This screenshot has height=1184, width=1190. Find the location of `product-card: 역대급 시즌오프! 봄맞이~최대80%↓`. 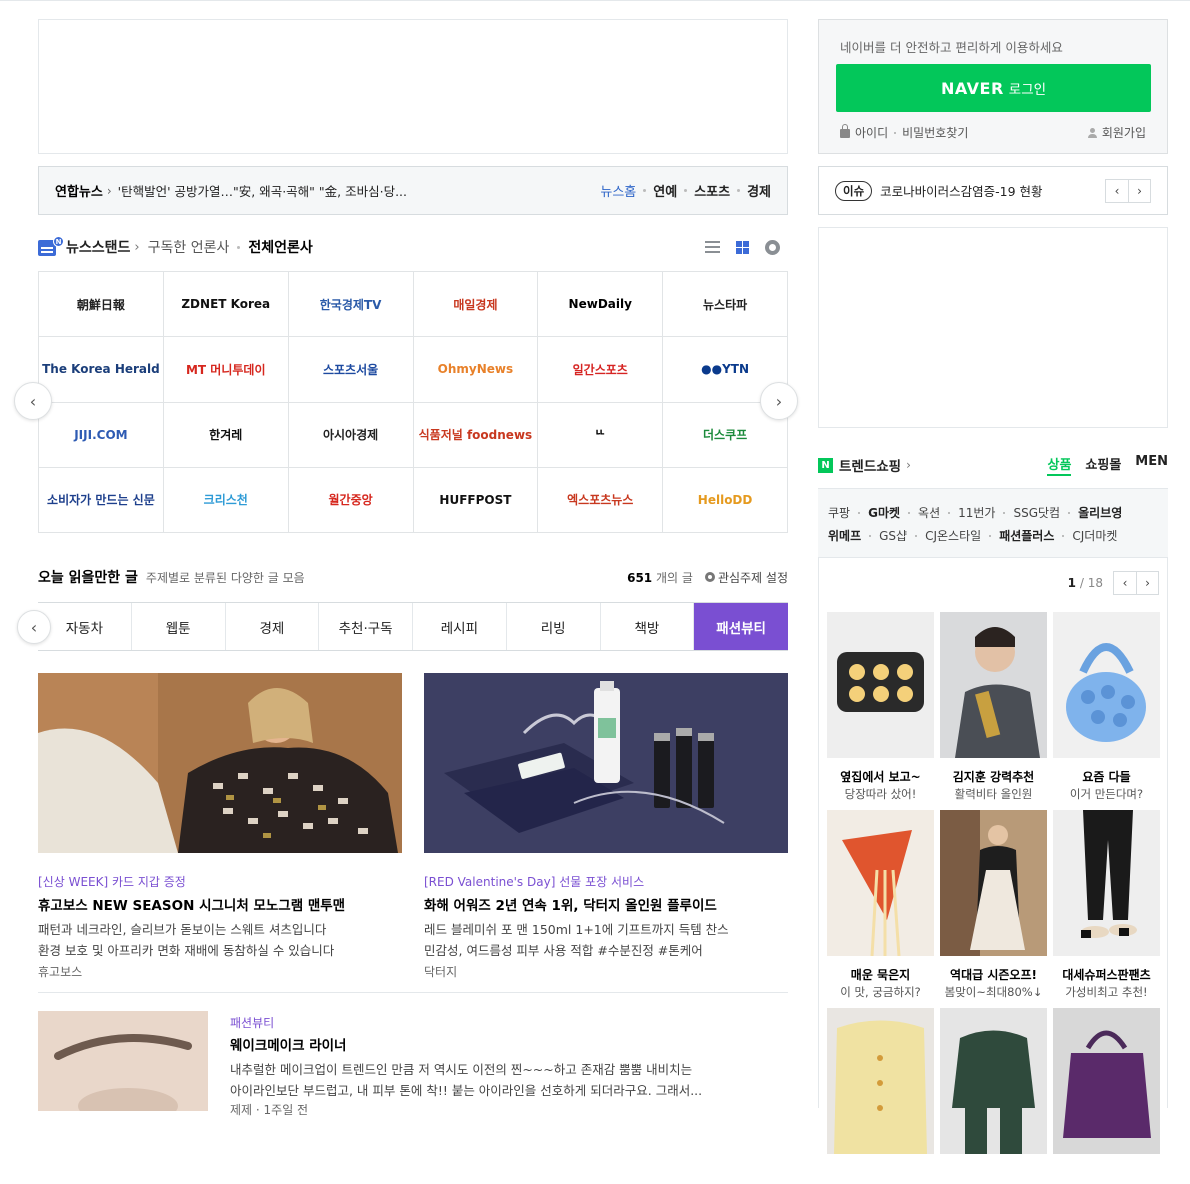

product-card: 역대급 시즌오프! 봄맞이~최대80%↓ is located at coordinates (993, 907).